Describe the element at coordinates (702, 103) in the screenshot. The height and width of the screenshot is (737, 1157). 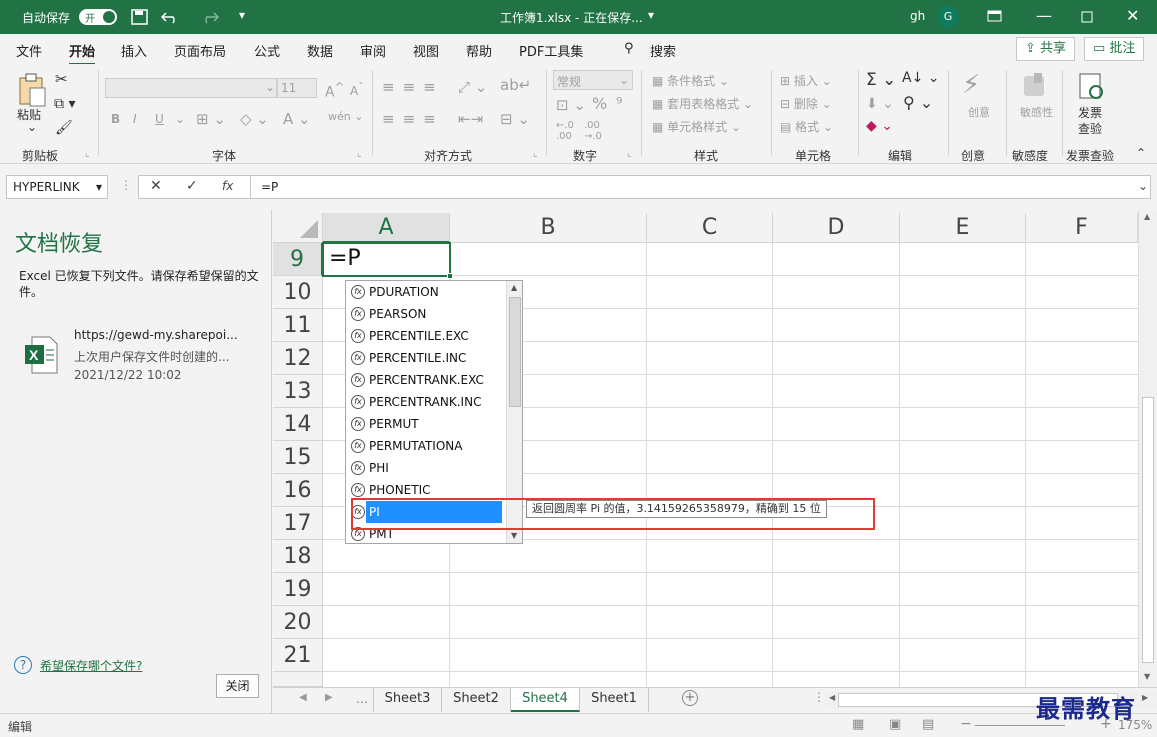
I see `format-as-table-button: ▦ 套用表格格式 ⌄` at that location.